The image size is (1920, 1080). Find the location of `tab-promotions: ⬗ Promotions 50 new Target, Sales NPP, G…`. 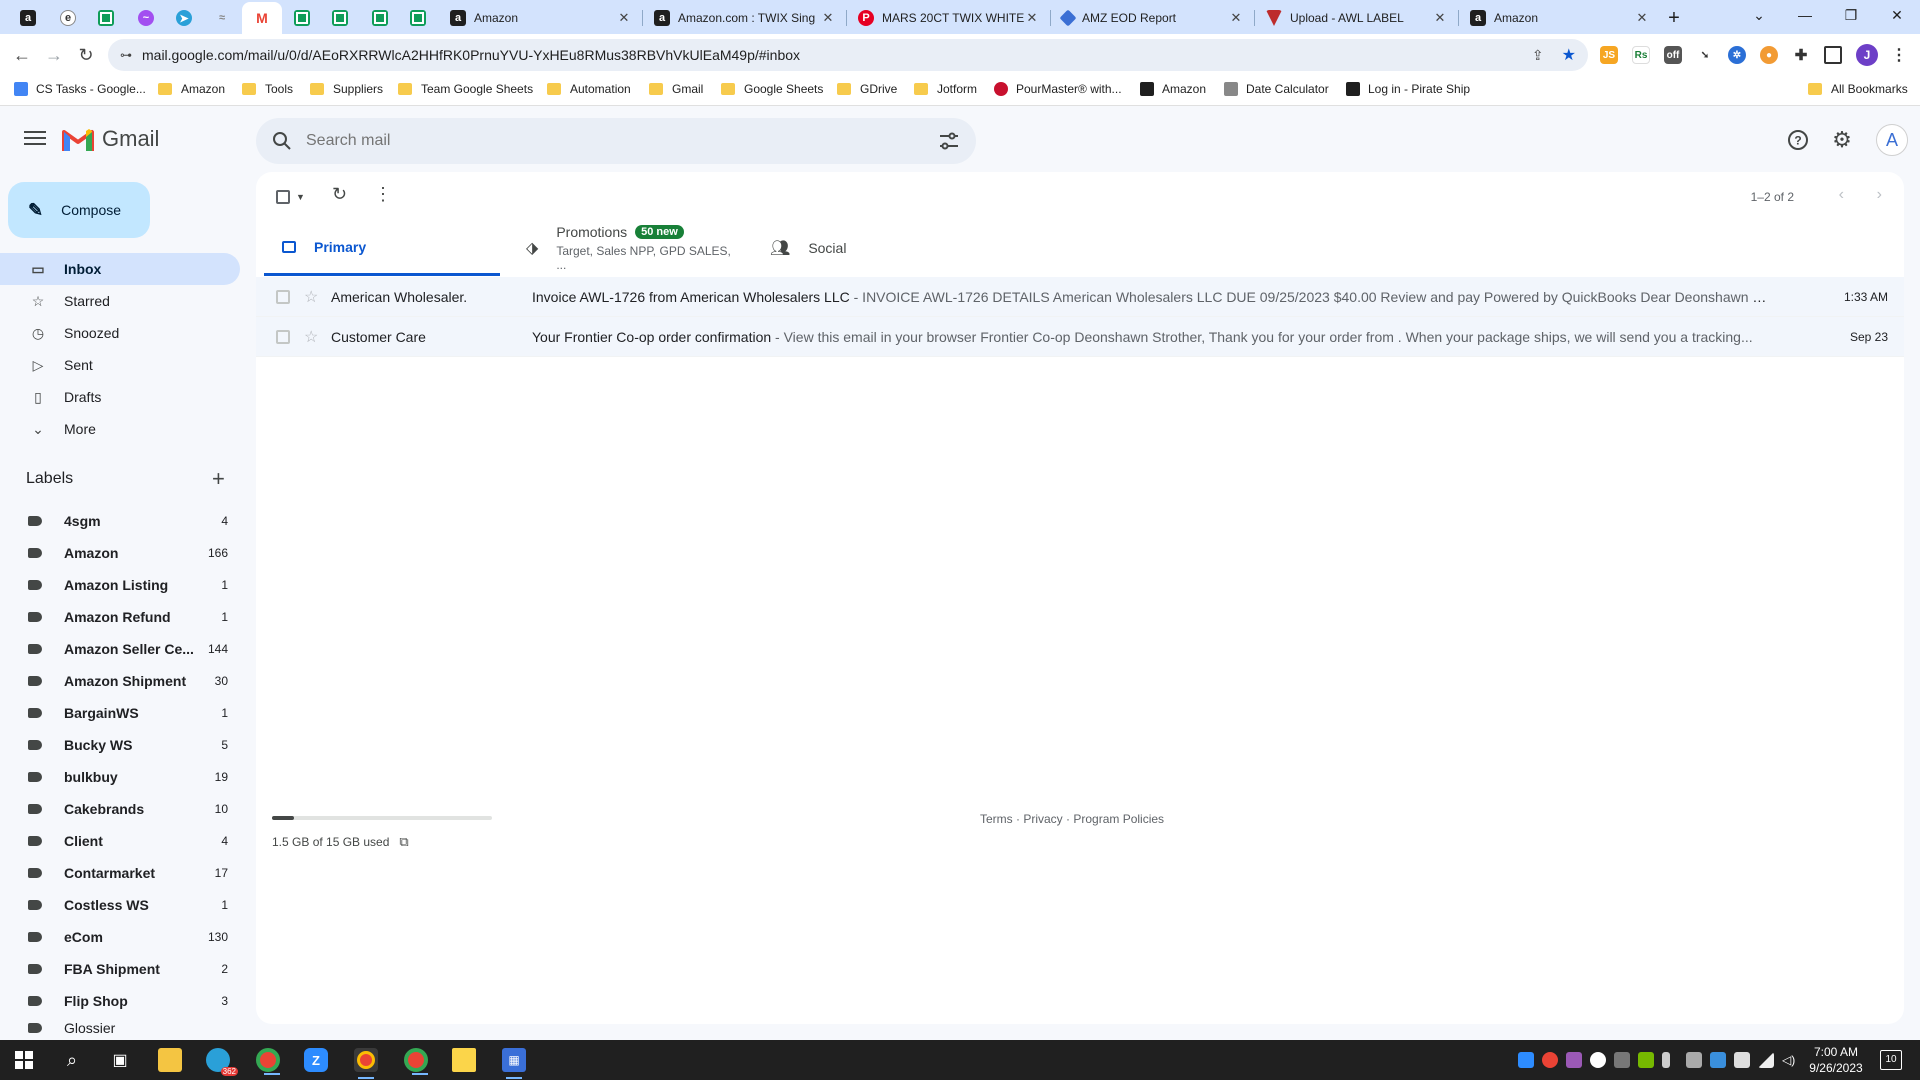

tab-promotions: ⬗ Promotions 50 new Target, Sales NPP, G… is located at coordinates (626, 248).